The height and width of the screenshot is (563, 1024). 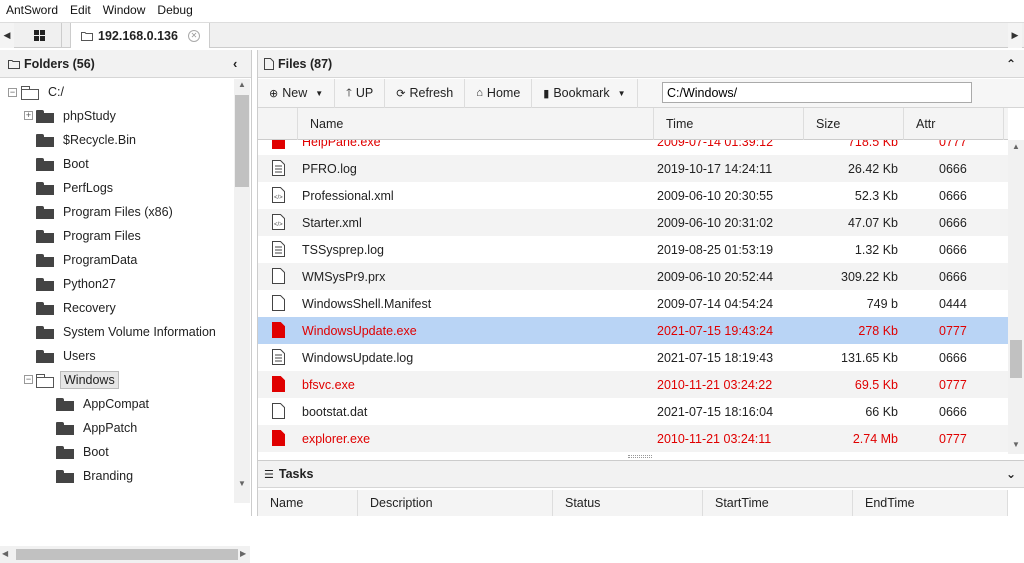 I want to click on tree-folder: Branding, so click(x=96, y=476).